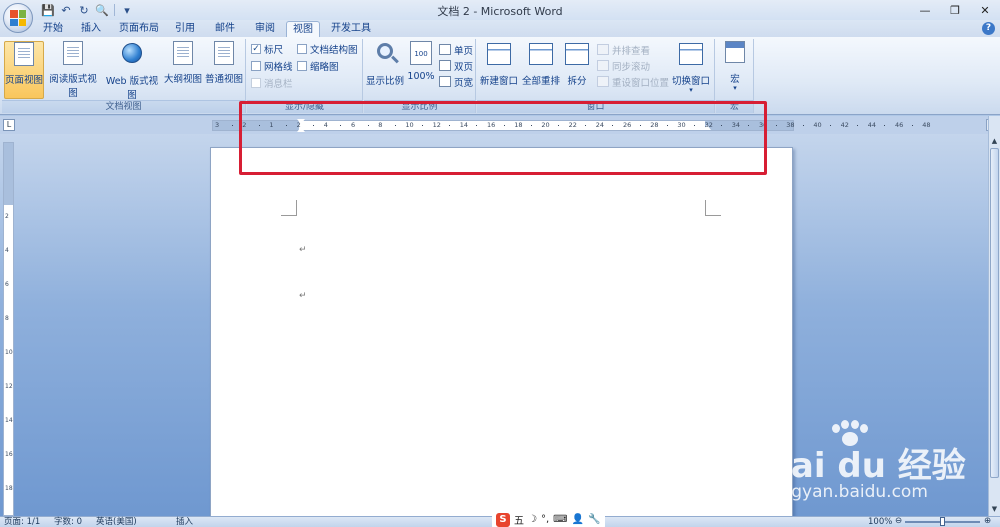 This screenshot has height=527, width=1000. Describe the element at coordinates (132, 71) in the screenshot. I see `web-layout-button: Web 版式视图` at that location.